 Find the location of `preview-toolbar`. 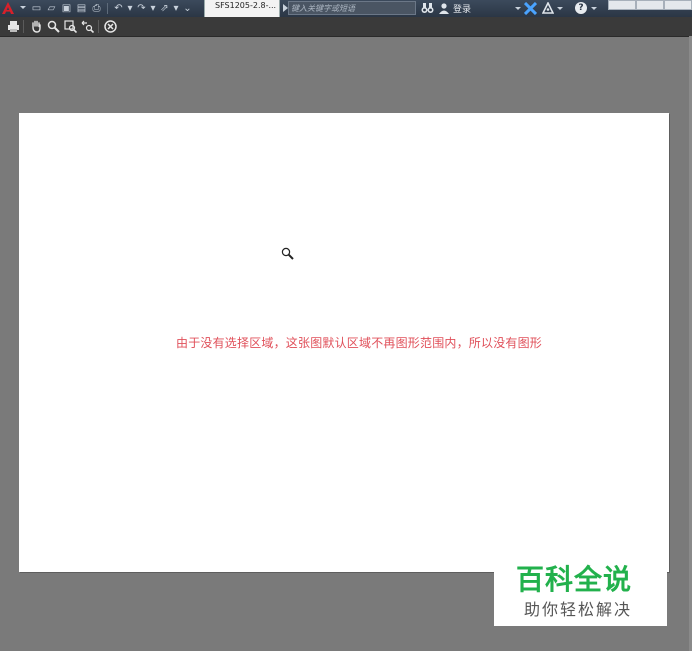

preview-toolbar is located at coordinates (346, 27).